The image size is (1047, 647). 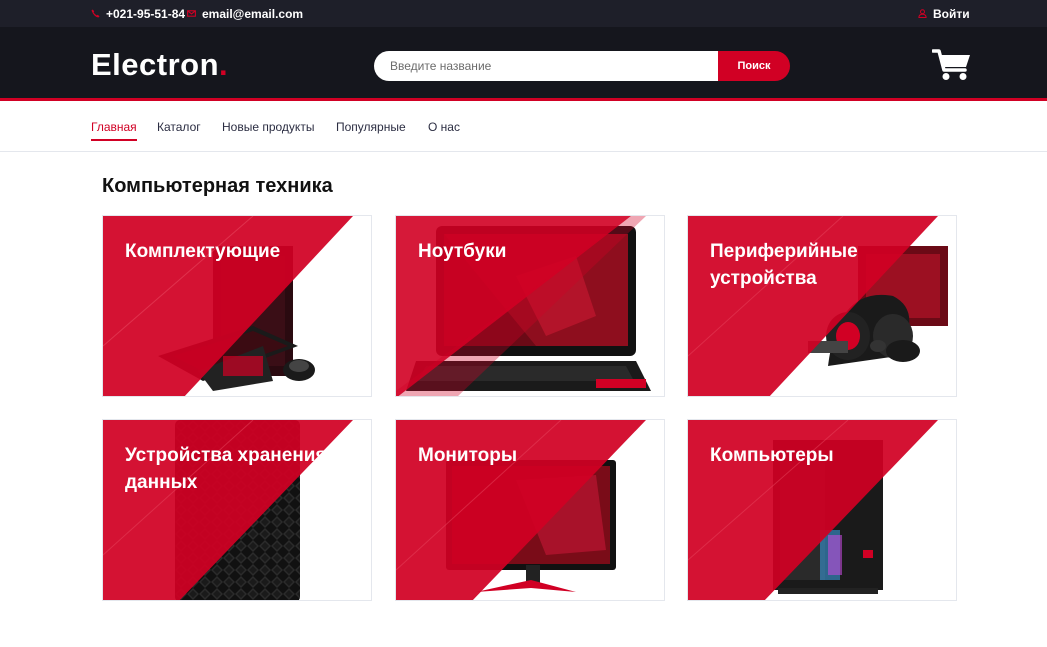 I want to click on category-label: Периферийные устройства, so click(x=784, y=265).